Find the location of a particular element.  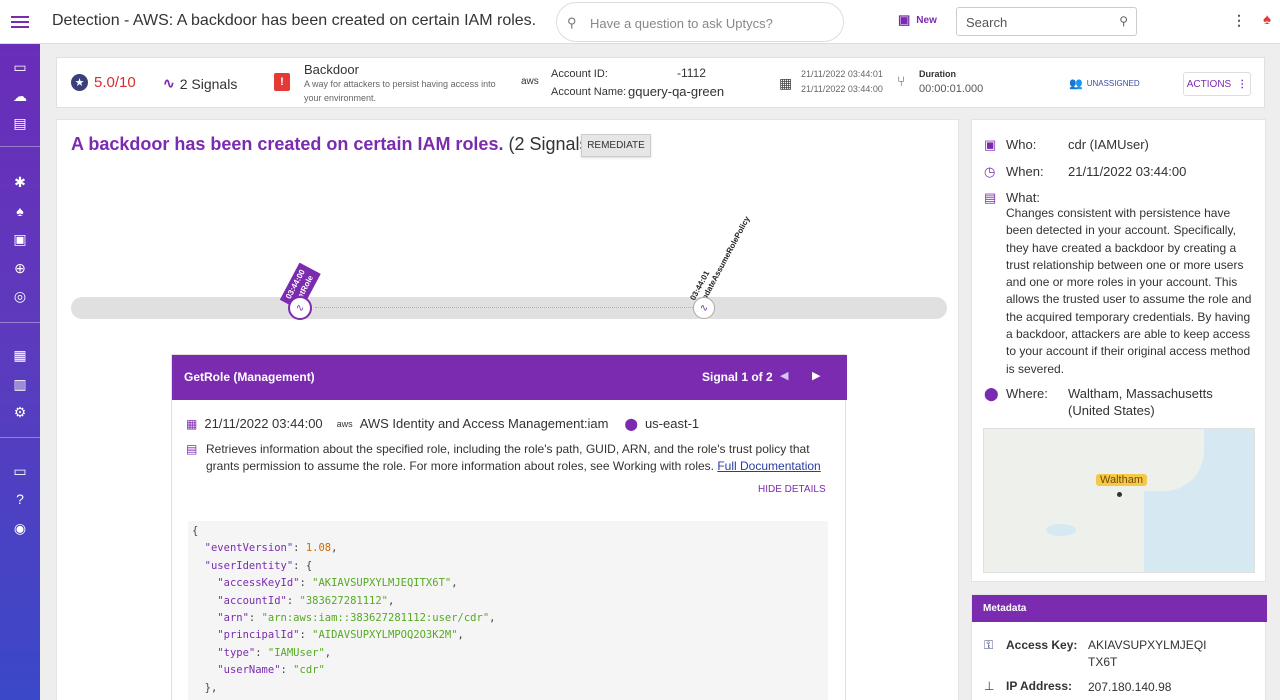

actions-button: ACTIONS ⋮ is located at coordinates (1217, 84).